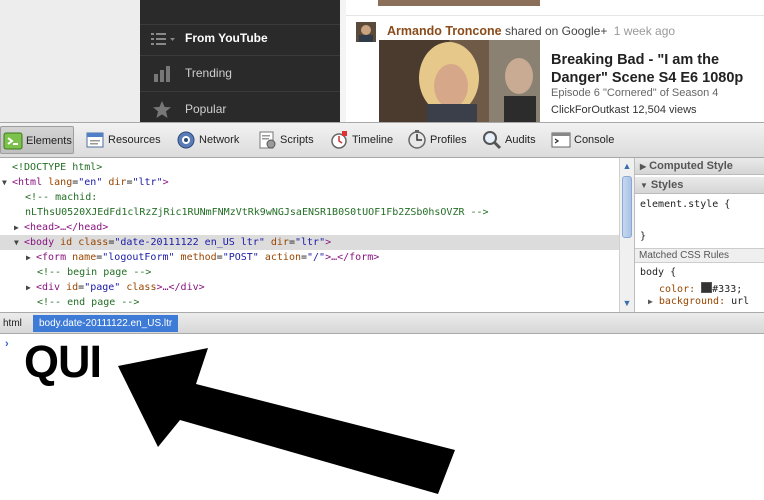 This screenshot has height=500, width=764. What do you see at coordinates (448, 140) in the screenshot?
I see `tab-label: Profiles` at bounding box center [448, 140].